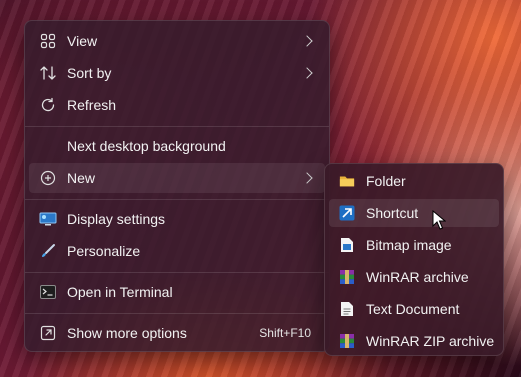 The height and width of the screenshot is (377, 521). What do you see at coordinates (417, 277) in the screenshot?
I see `submenu-item-label: WinRAR archive` at bounding box center [417, 277].